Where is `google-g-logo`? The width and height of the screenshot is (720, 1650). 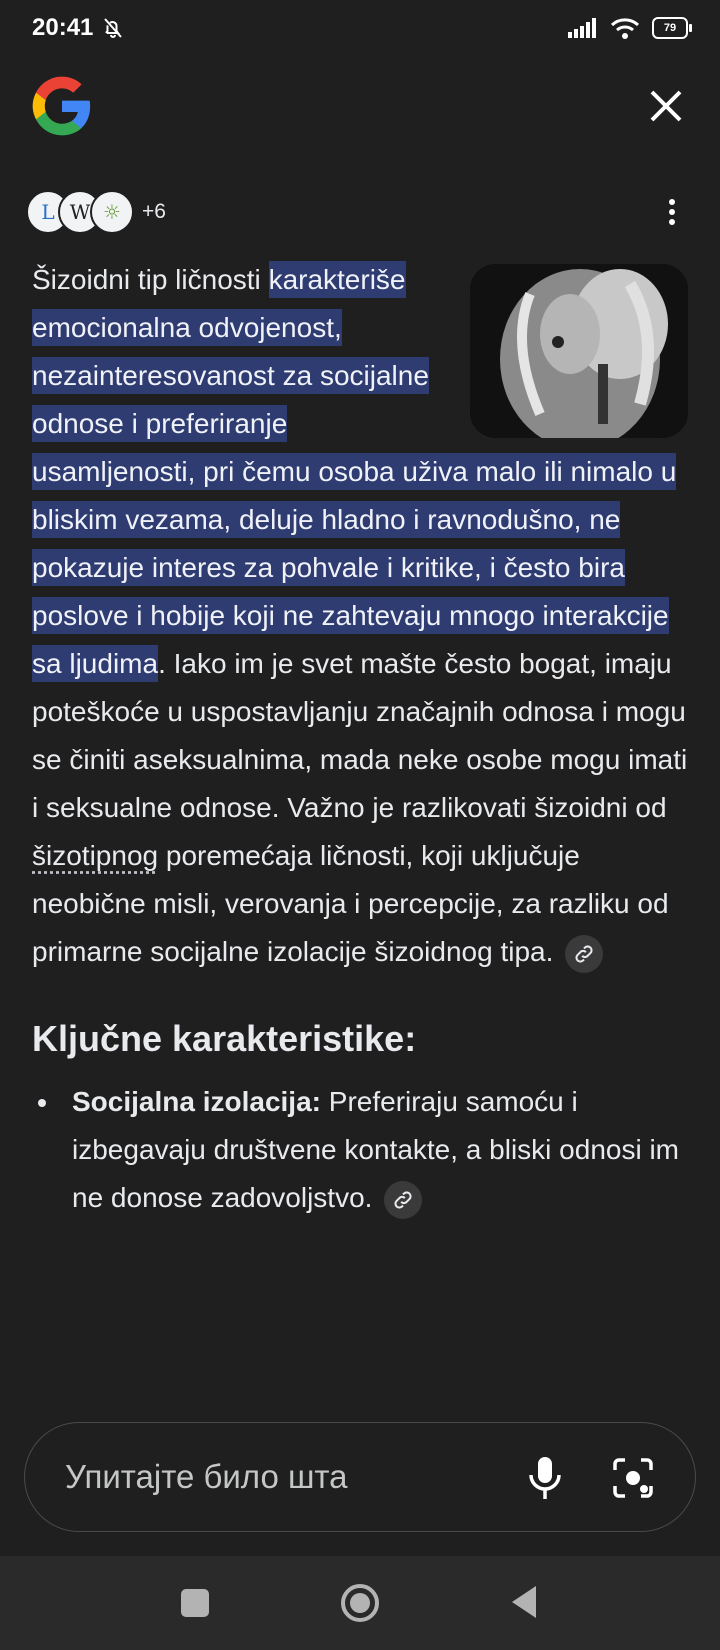 google-g-logo is located at coordinates (61, 106).